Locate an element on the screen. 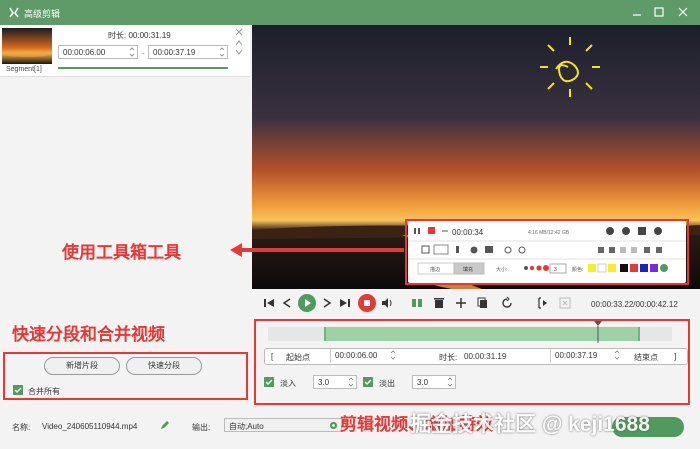  annotation-toolbox: 使用工具箱工具 is located at coordinates (121, 252).